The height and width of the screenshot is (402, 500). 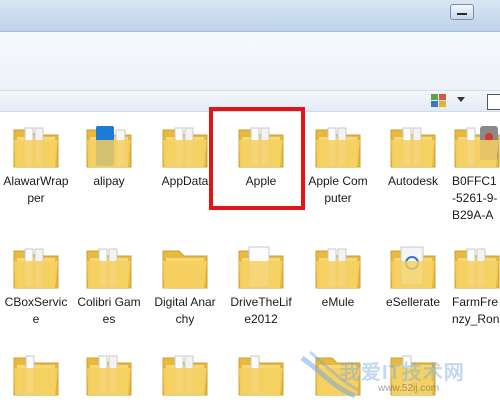 What do you see at coordinates (475, 198) in the screenshot?
I see `folder-label: B0FFC1-5261-9-B29A-A4FAB` at bounding box center [475, 198].